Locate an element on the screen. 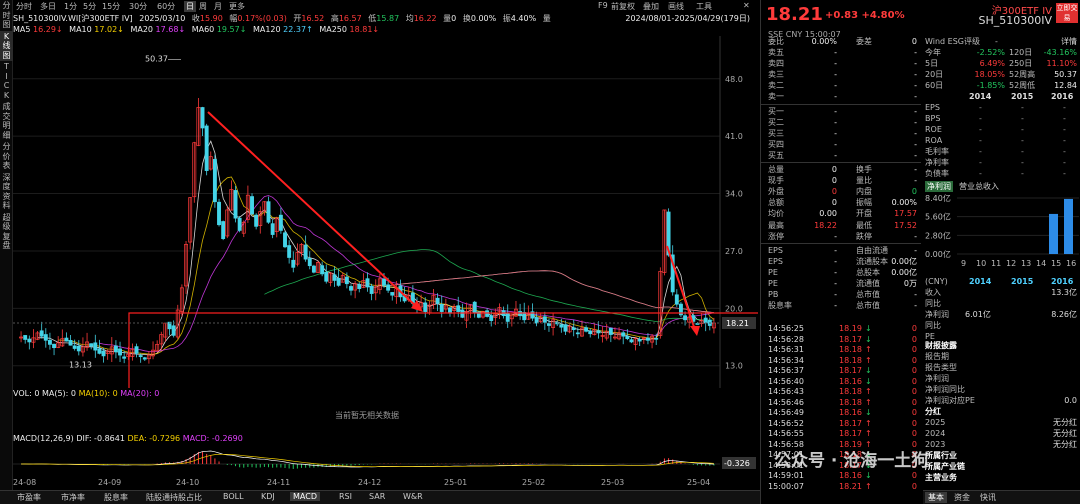 The height and width of the screenshot is (504, 1080). more-link: 详情 is located at coordinates (1069, 41).